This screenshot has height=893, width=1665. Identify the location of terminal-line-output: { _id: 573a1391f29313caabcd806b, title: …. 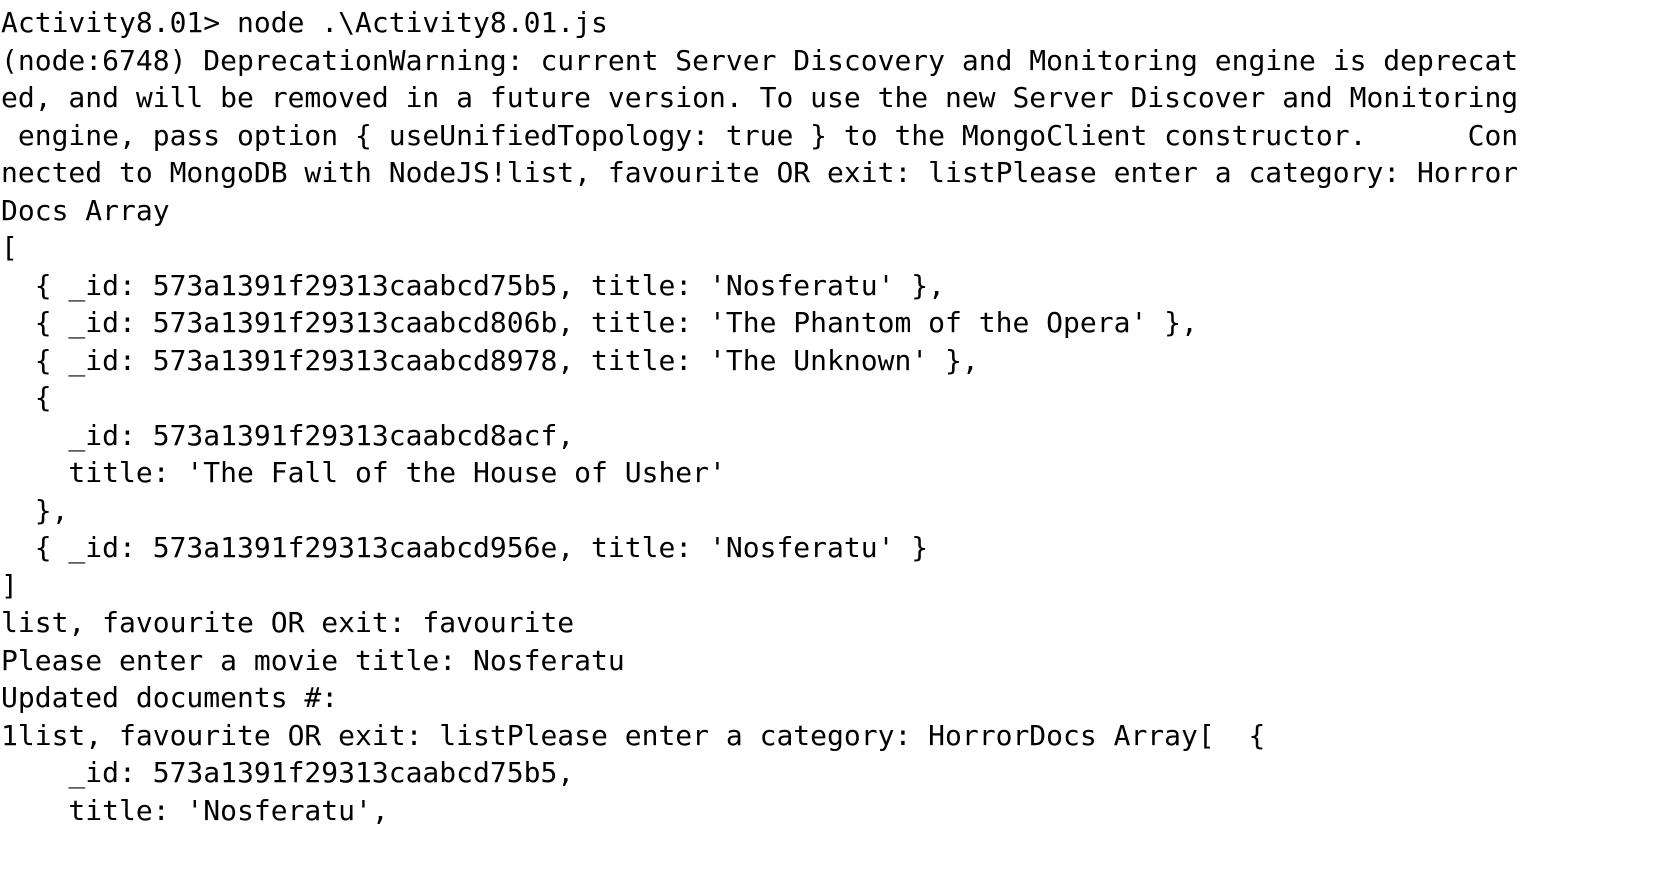
(599, 322).